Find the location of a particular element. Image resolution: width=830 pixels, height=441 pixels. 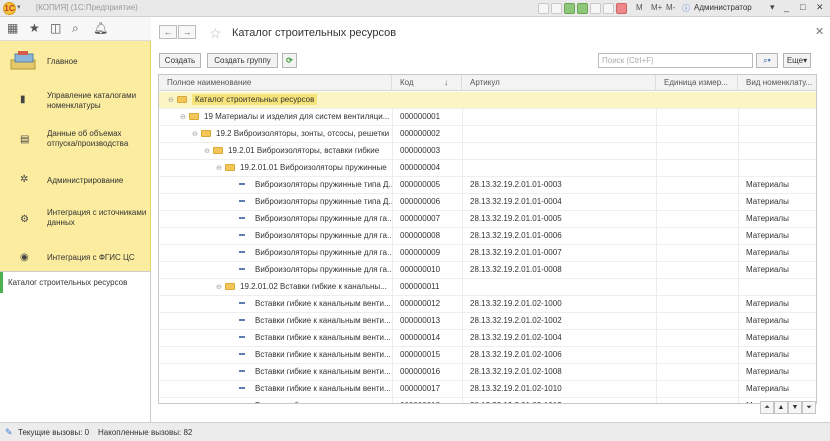

app-logo-icon: 1C is located at coordinates (9, 8).